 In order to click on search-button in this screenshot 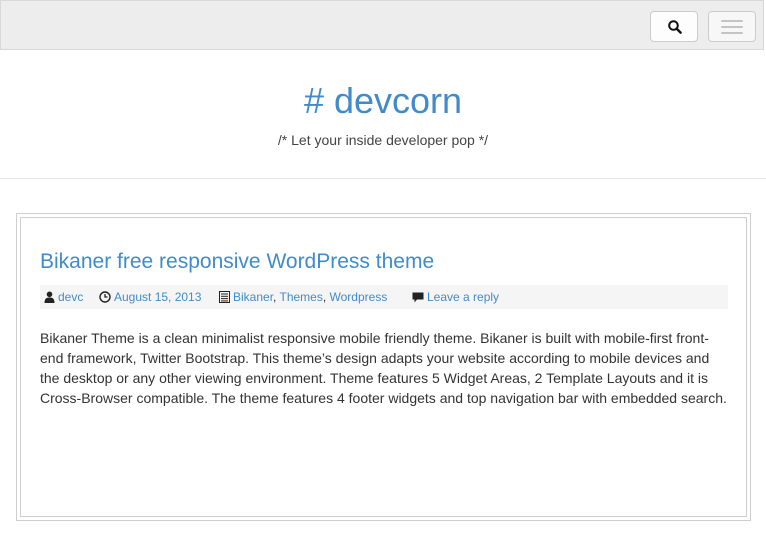, I will do `click(674, 26)`.